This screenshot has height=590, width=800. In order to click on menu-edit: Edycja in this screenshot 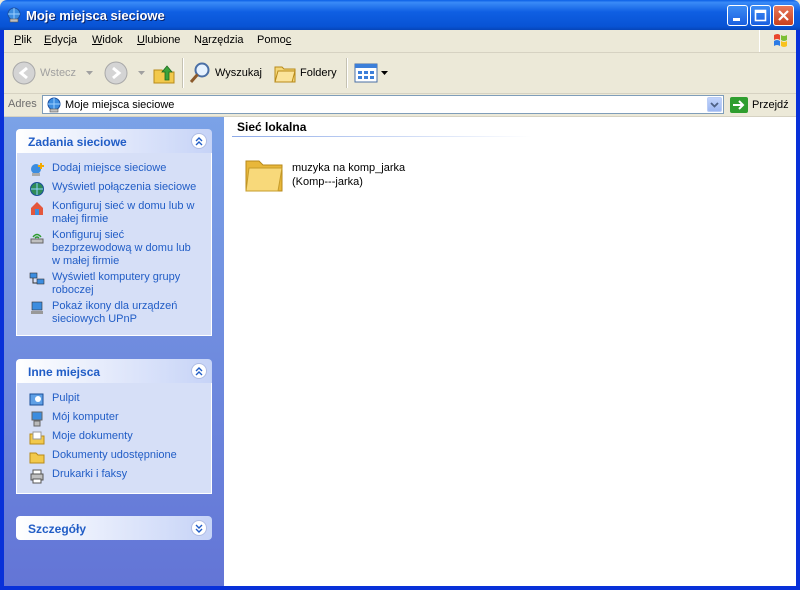, I will do `click(60, 40)`.